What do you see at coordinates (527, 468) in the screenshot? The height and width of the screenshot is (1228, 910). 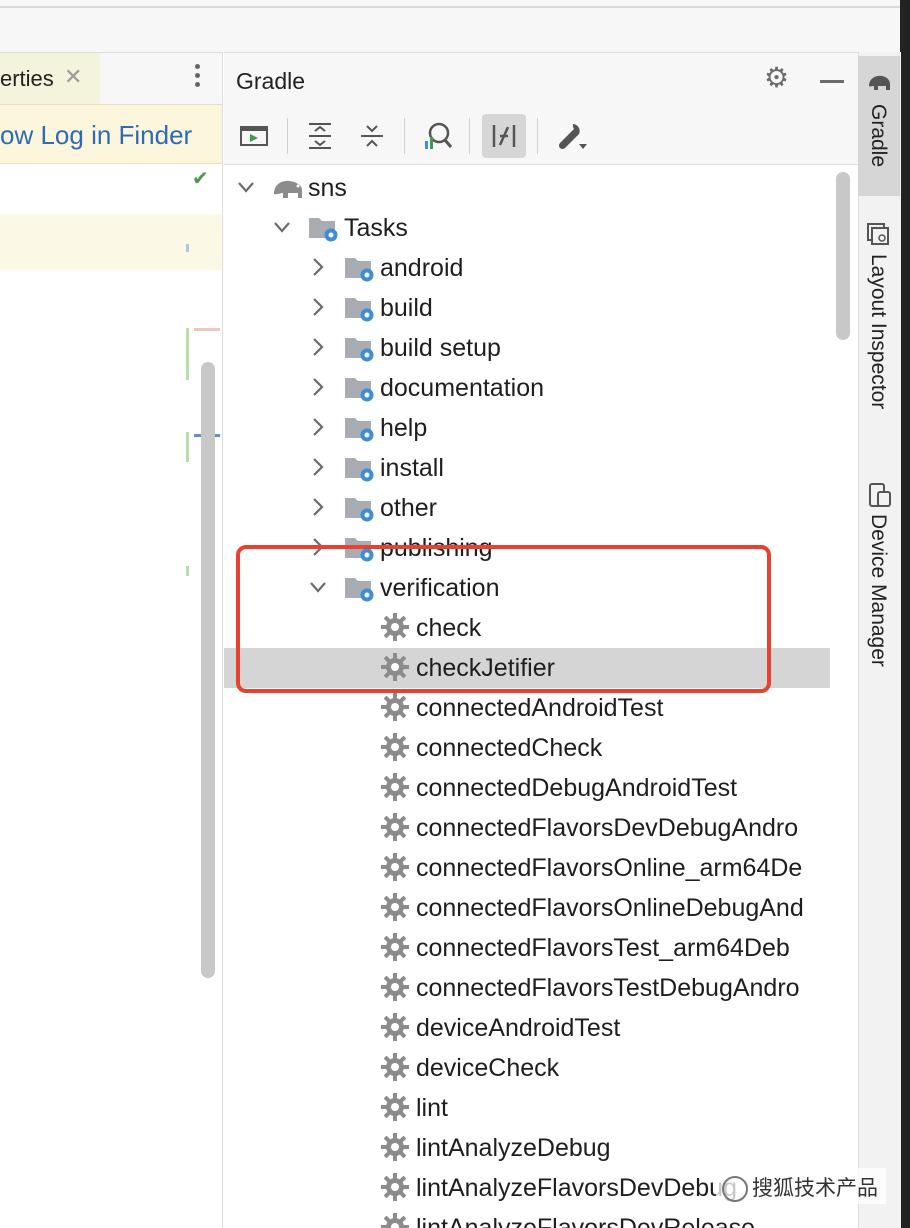 I see `tree-node-group: install` at bounding box center [527, 468].